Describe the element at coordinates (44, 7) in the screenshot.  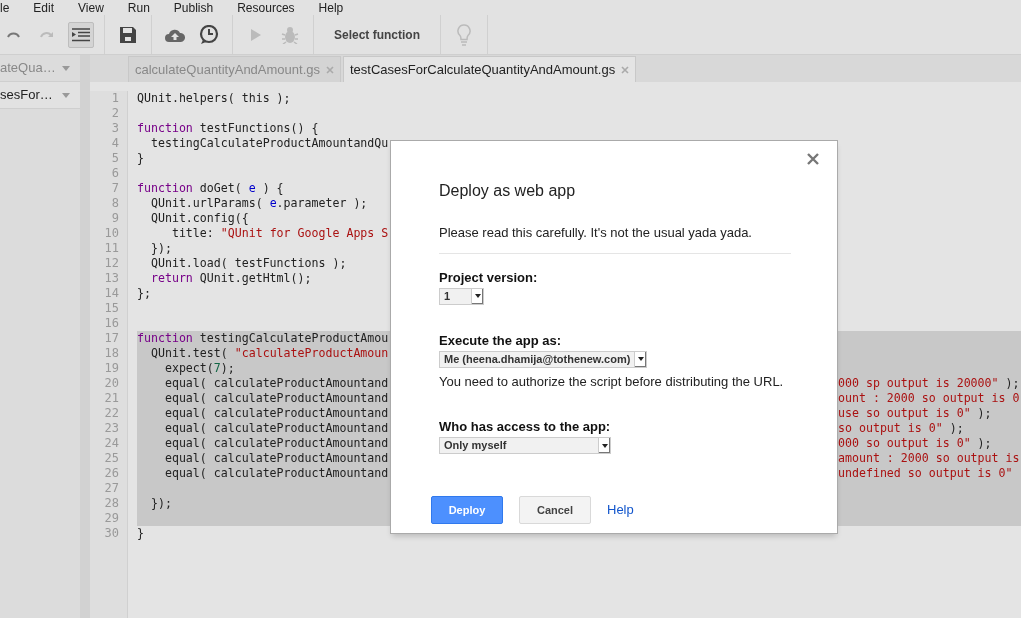
I see `menu-item: Edit` at that location.